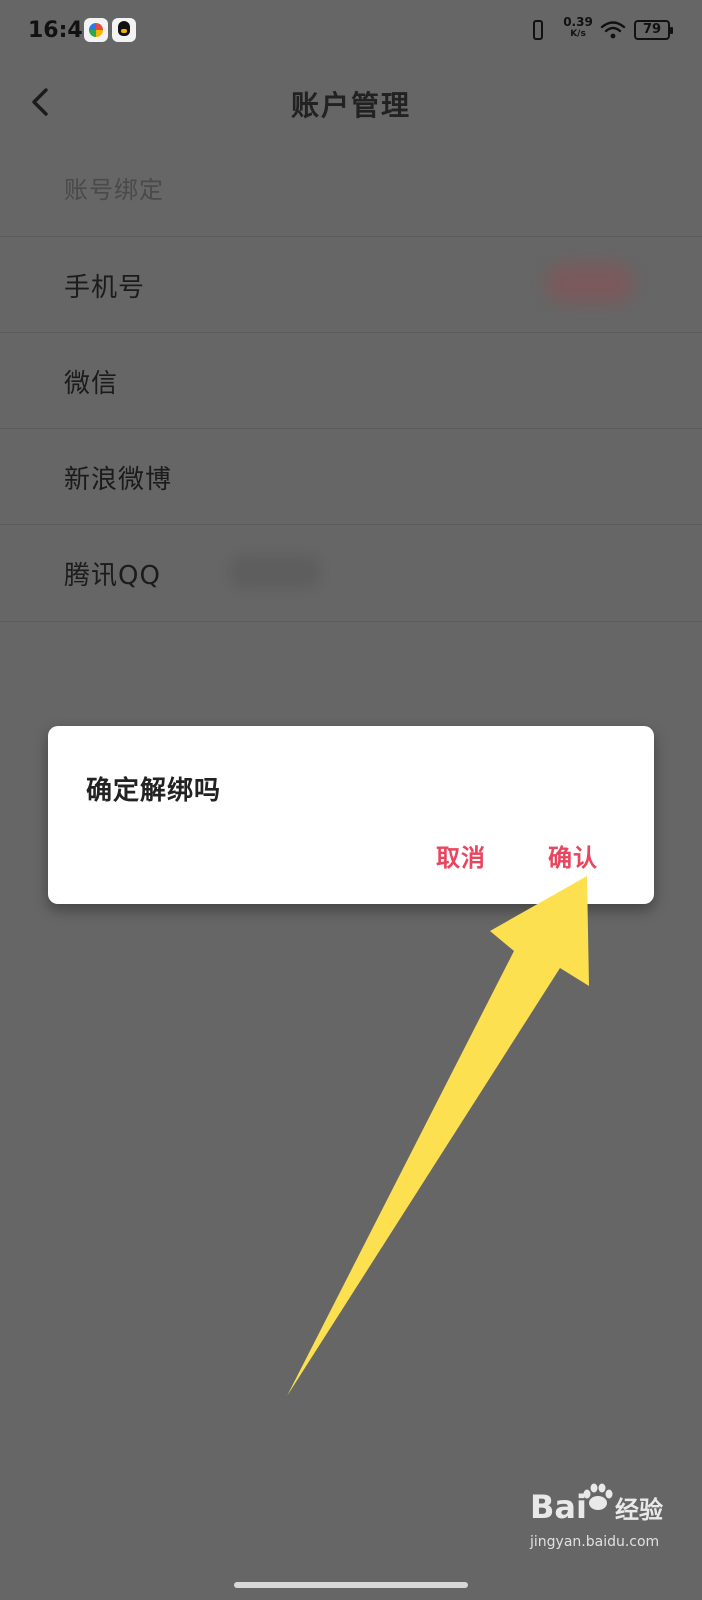  Describe the element at coordinates (351, 284) in the screenshot. I see `list-item-phone: 手机号` at that location.